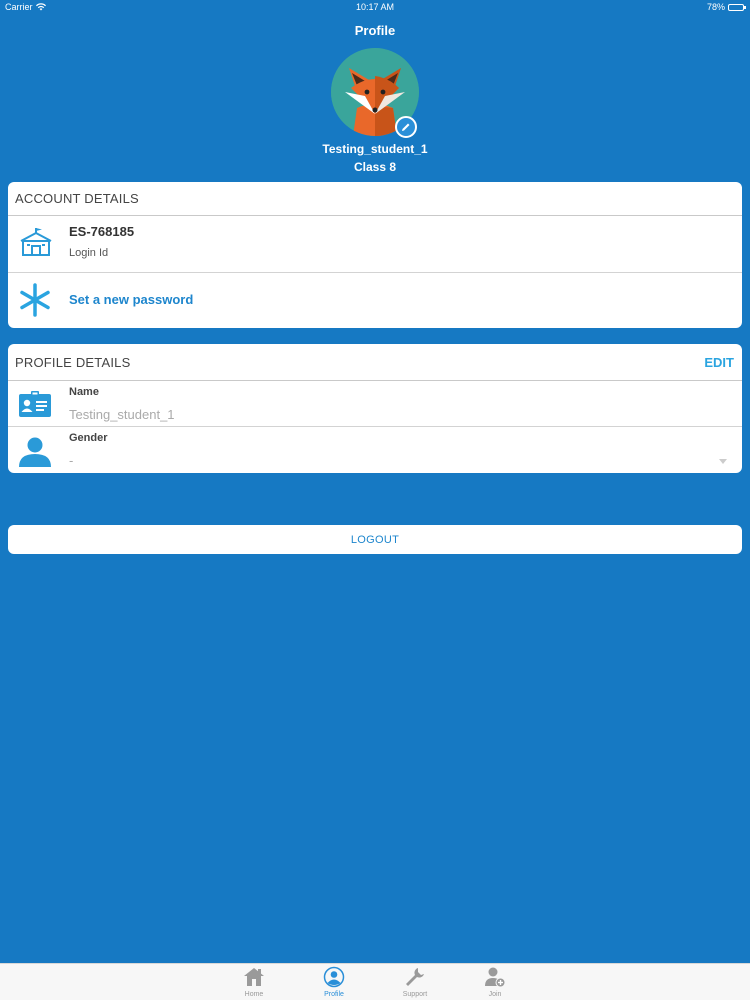 This screenshot has height=1000, width=750. Describe the element at coordinates (737, 7) in the screenshot. I see `battery-icon` at that location.